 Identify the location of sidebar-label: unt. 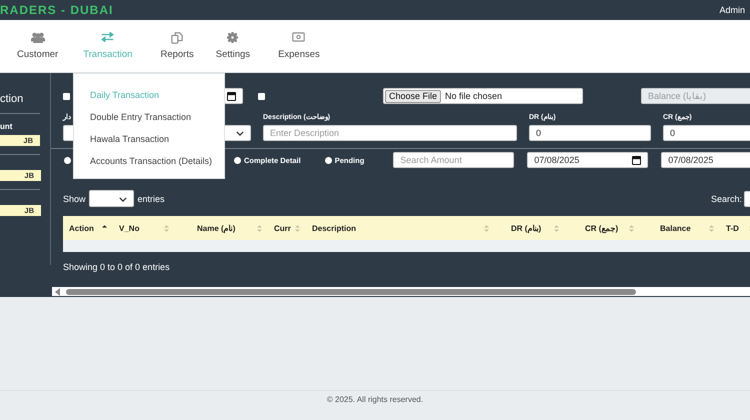
(7, 126).